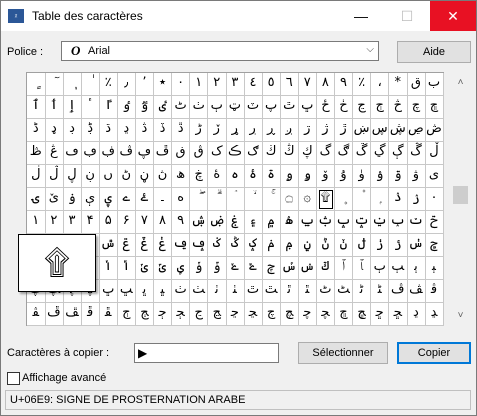  What do you see at coordinates (416, 176) in the screenshot?
I see `character-cell: ۋ` at bounding box center [416, 176].